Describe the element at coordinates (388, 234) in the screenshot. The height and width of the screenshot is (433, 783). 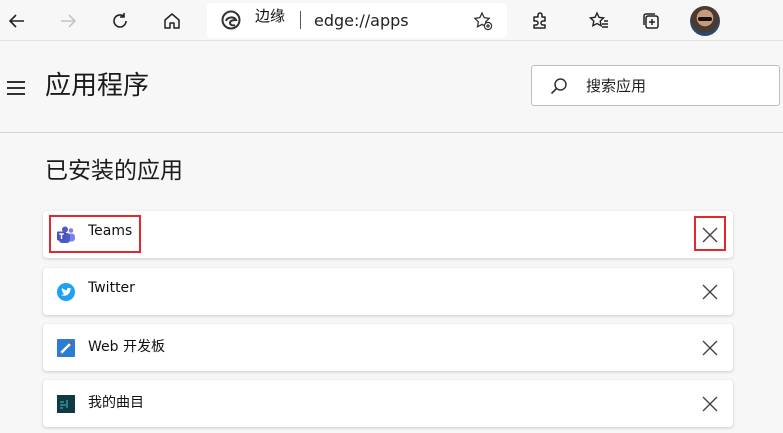
I see `app-card-teams: Teams` at that location.